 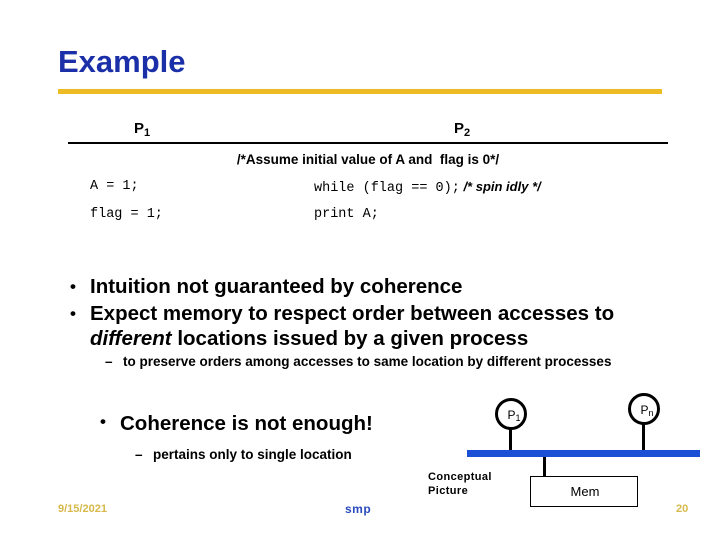 What do you see at coordinates (467, 133) in the screenshot?
I see `process-header-p2-subscript: 2` at bounding box center [467, 133].